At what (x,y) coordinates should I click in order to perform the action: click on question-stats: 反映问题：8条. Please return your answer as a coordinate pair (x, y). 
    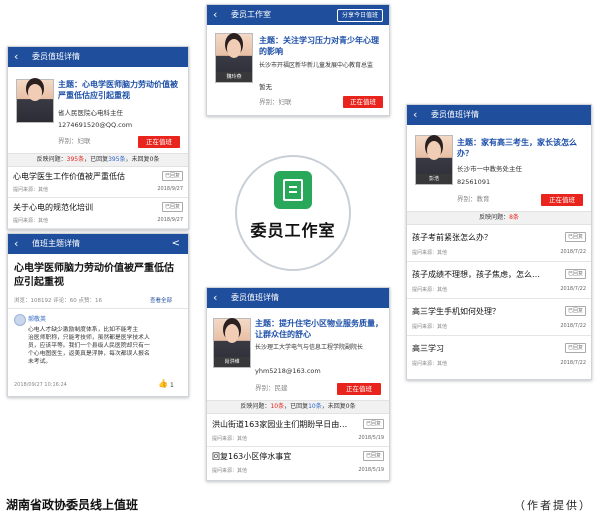
    Looking at the image, I should click on (499, 218).